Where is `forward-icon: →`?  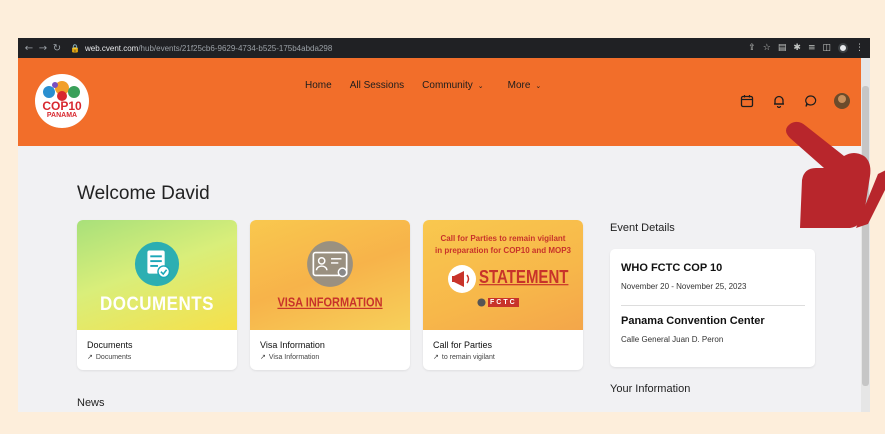 forward-icon: → is located at coordinates (43, 48).